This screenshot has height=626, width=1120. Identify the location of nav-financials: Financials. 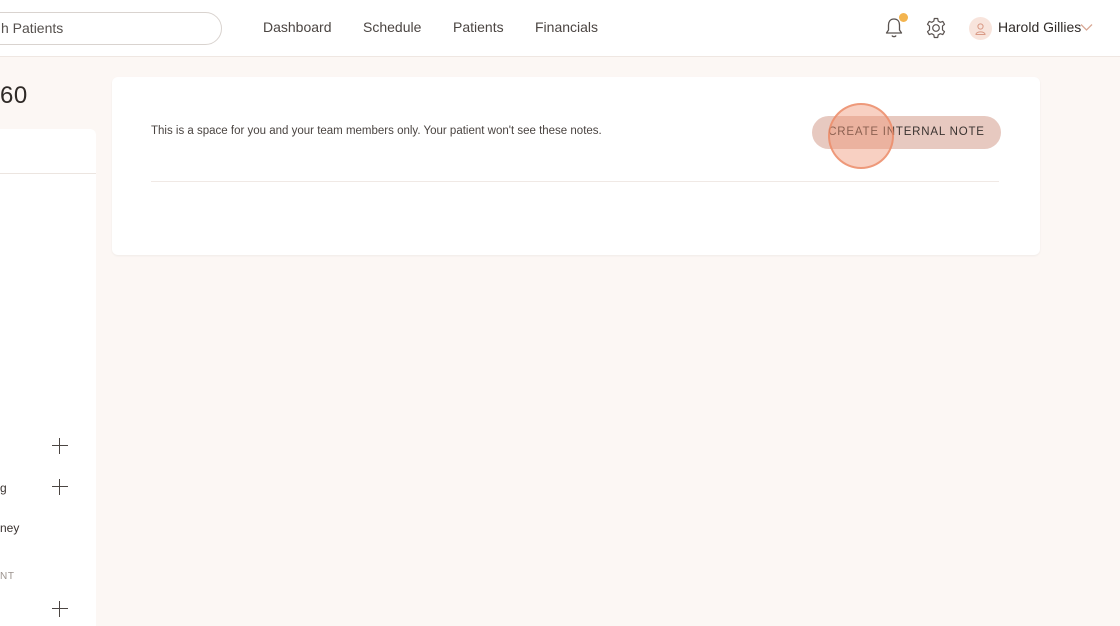
(566, 27).